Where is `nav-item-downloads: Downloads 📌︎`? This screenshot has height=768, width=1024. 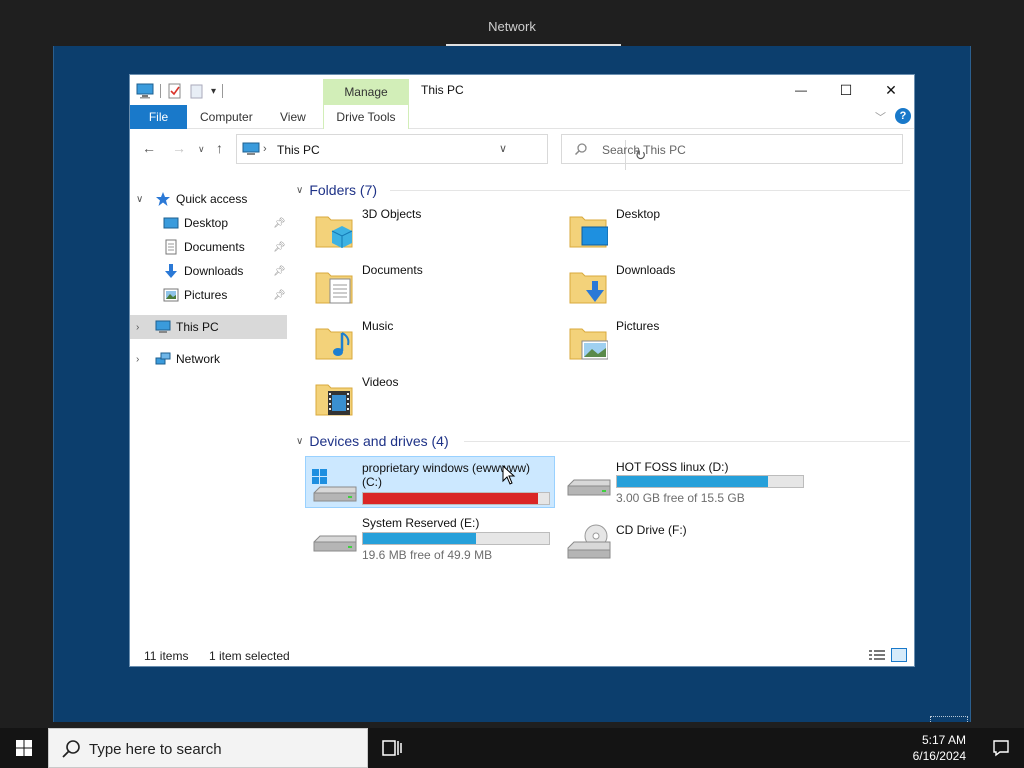
nav-item-downloads: Downloads 📌︎ is located at coordinates (208, 271).